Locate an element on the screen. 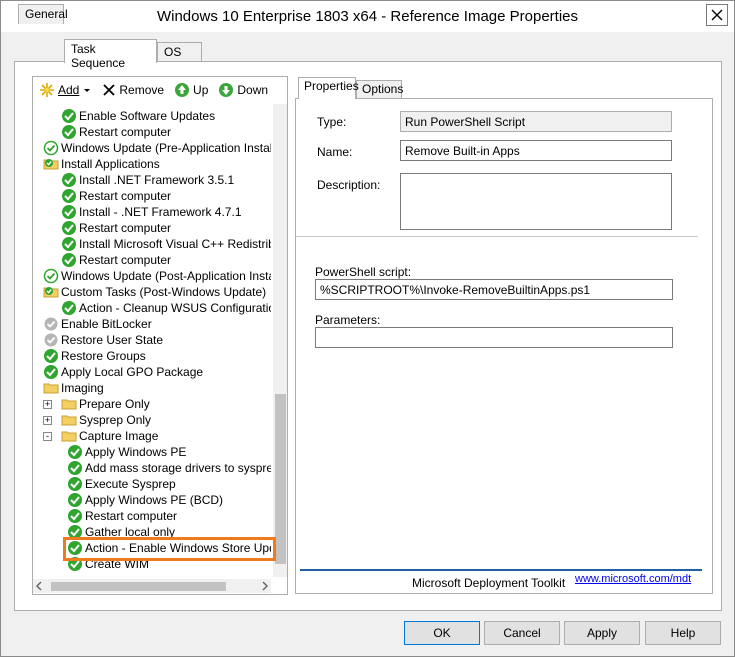  tree-item: Enable Software Updates is located at coordinates (138, 116).